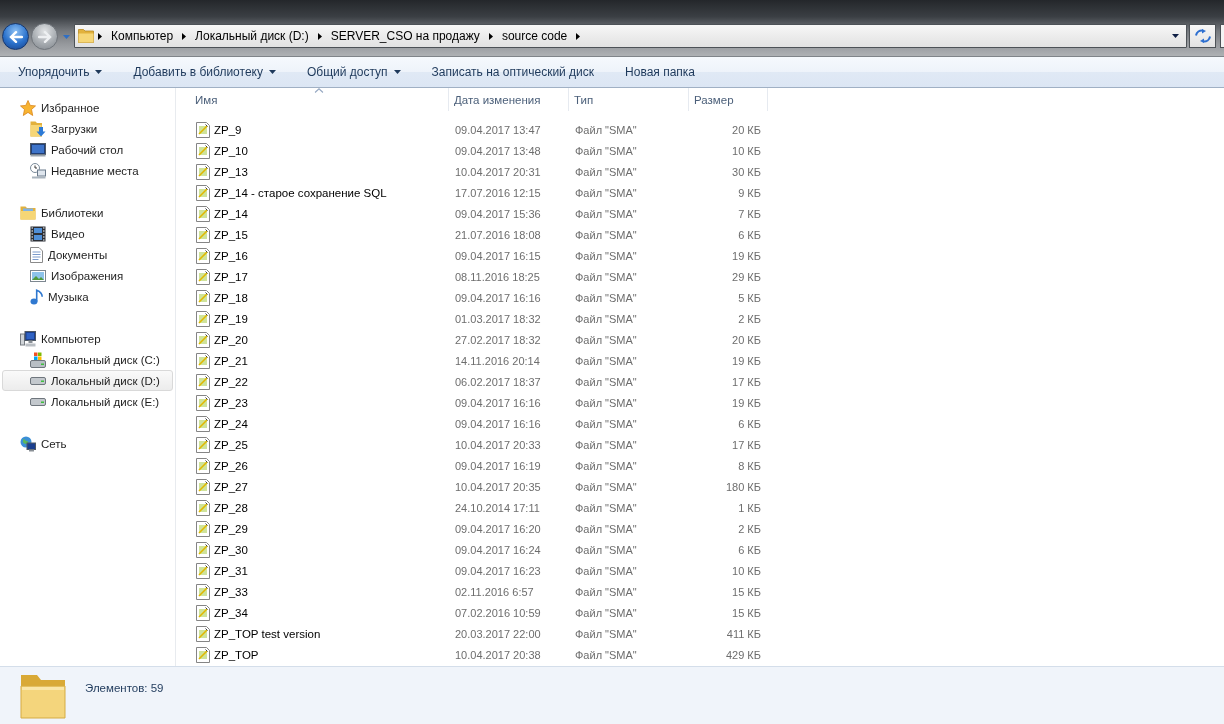  What do you see at coordinates (498, 549) in the screenshot?
I see `modified-date: 09.04.2017 16:24` at bounding box center [498, 549].